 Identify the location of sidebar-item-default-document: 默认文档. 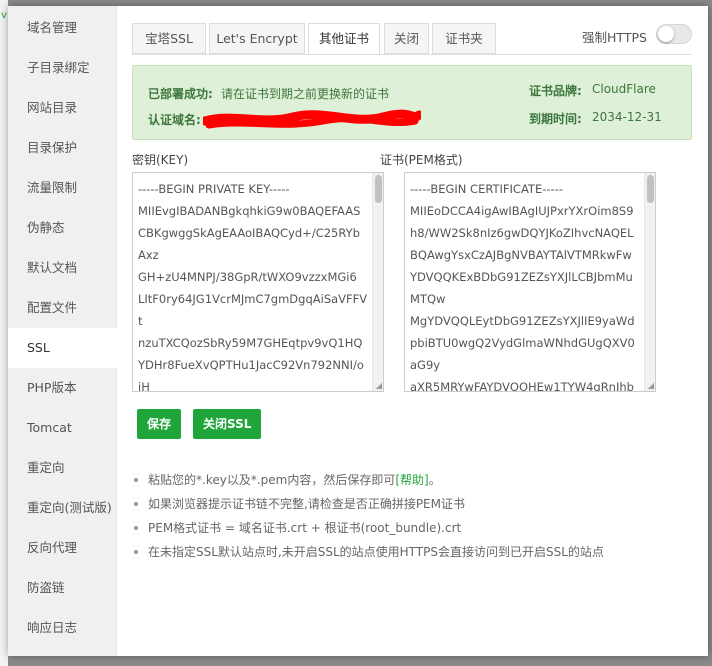
(62, 268).